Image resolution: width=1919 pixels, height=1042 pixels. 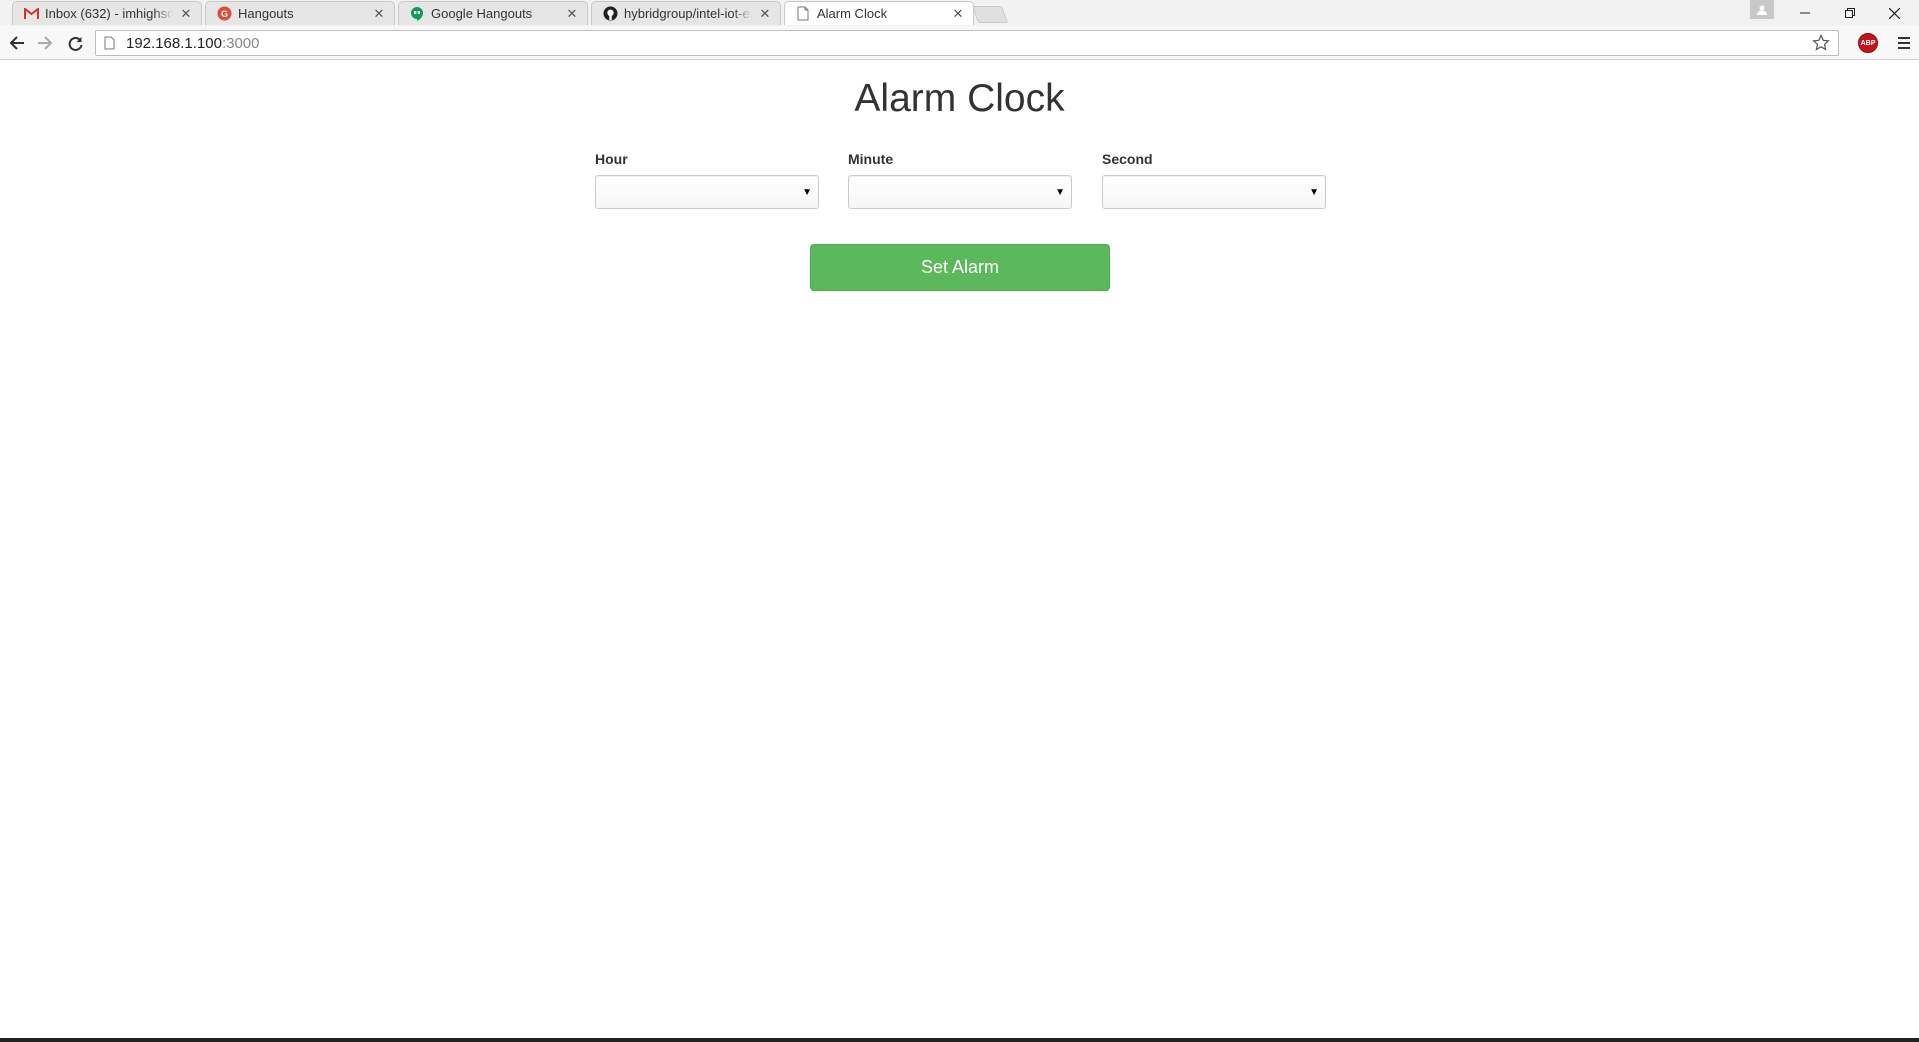 I want to click on tab-github: hybridgroup/intel-iot-exa ✕, so click(x=686, y=13).